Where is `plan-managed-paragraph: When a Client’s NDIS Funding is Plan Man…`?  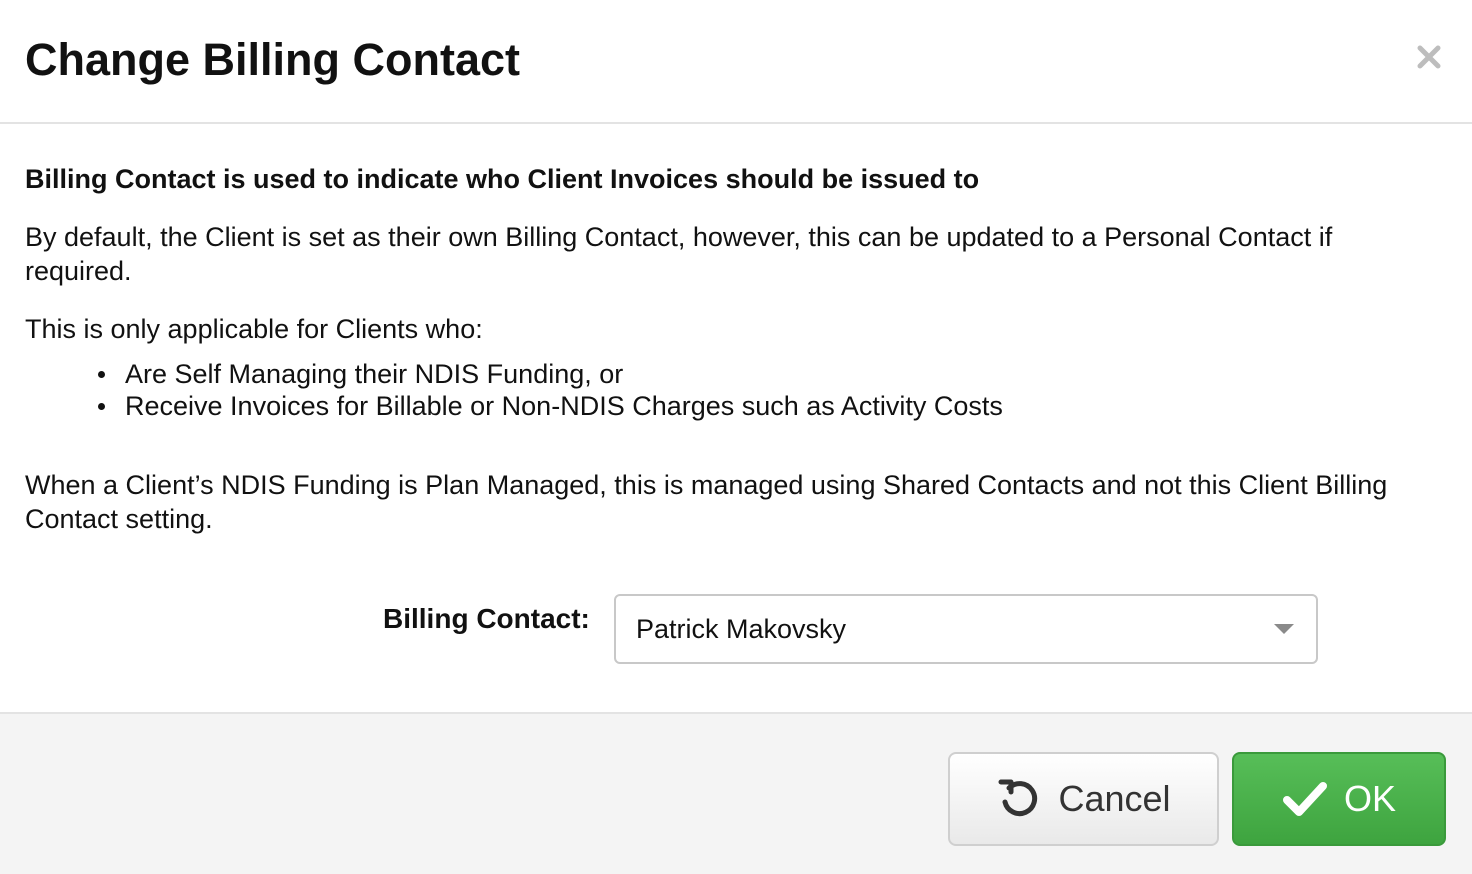 plan-managed-paragraph: When a Client’s NDIS Funding is Plan Man… is located at coordinates (706, 502).